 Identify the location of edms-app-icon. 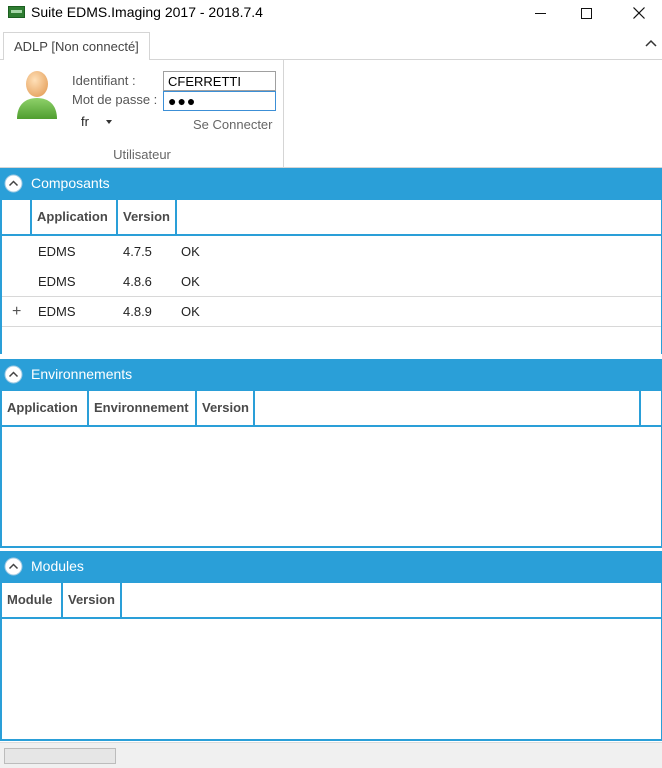
(16, 12).